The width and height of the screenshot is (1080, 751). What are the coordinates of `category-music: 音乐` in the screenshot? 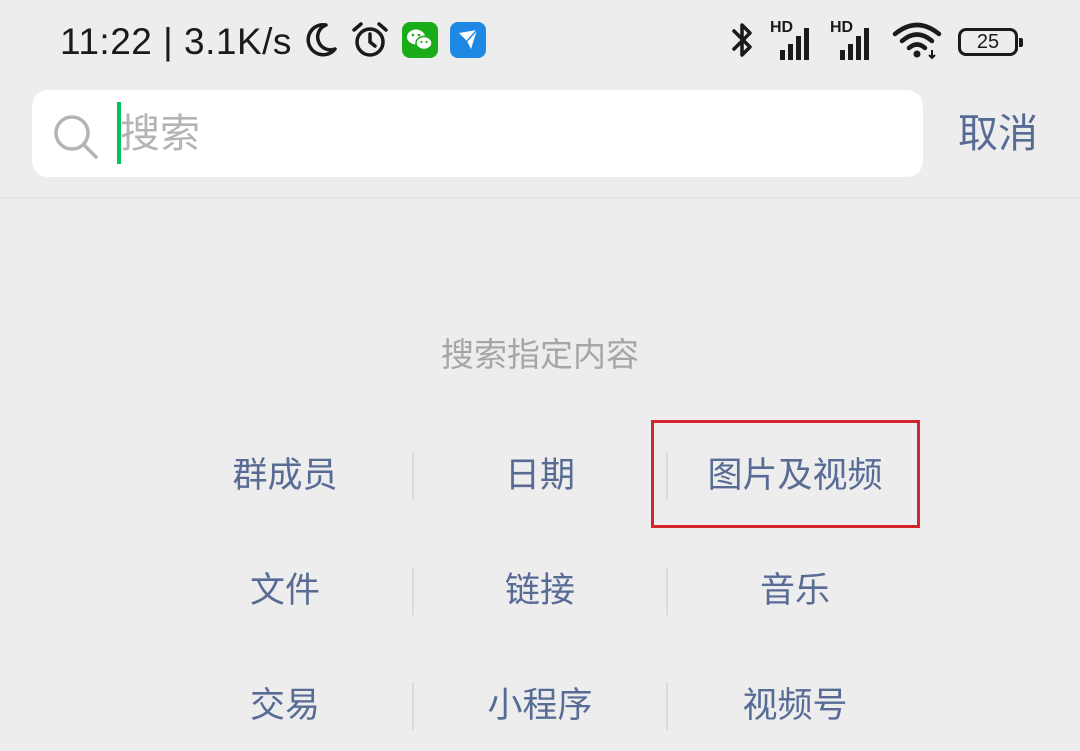 It's located at (795, 591).